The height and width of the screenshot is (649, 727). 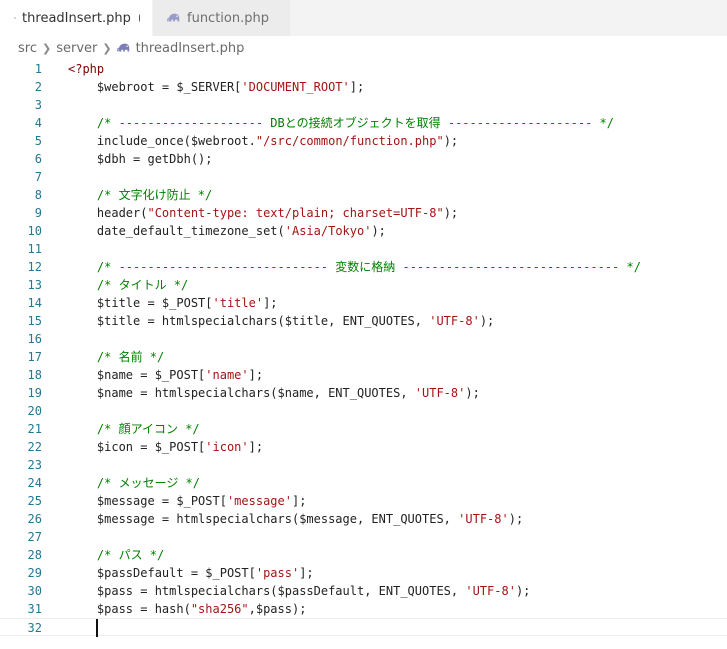 I want to click on code-line: 3, so click(x=363, y=105).